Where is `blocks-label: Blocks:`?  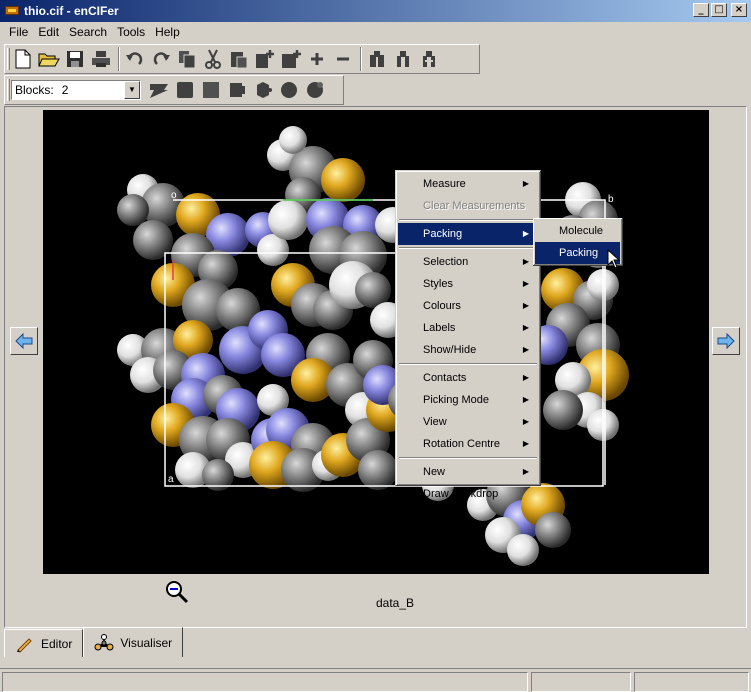 blocks-label: Blocks: is located at coordinates (34, 90).